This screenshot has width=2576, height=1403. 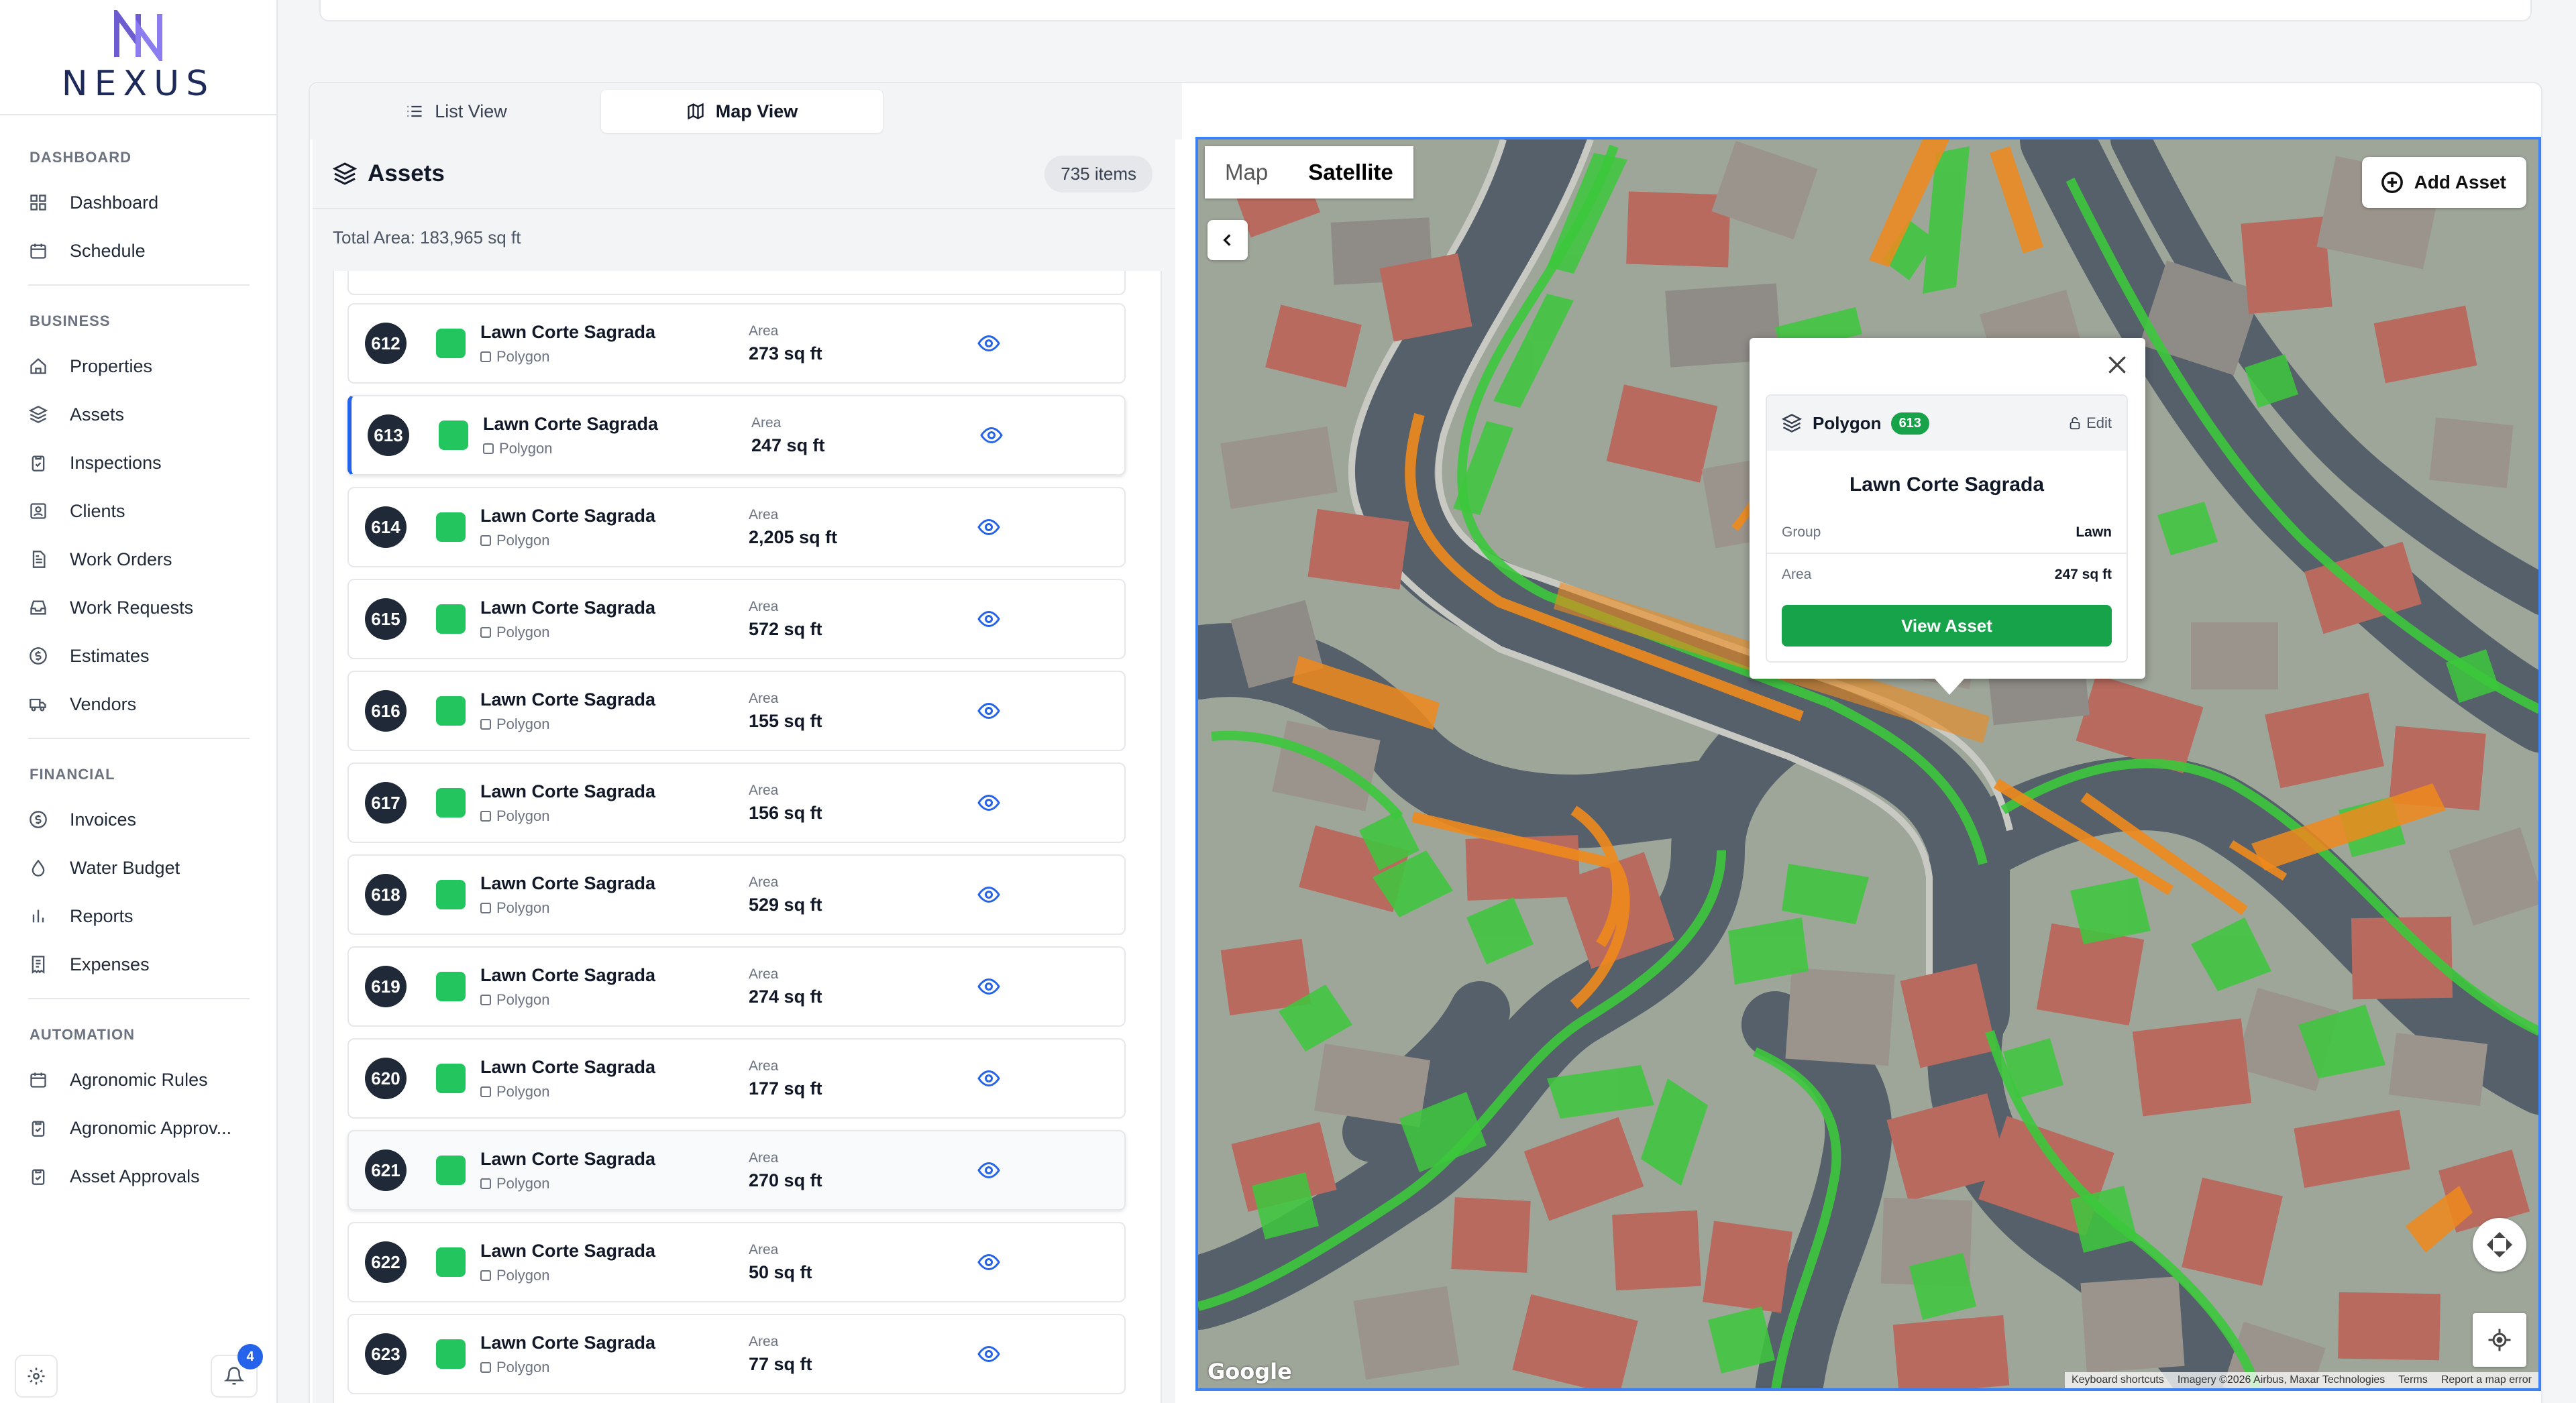 I want to click on sidebar-item-work-requests: Work Requests, so click(x=139, y=608).